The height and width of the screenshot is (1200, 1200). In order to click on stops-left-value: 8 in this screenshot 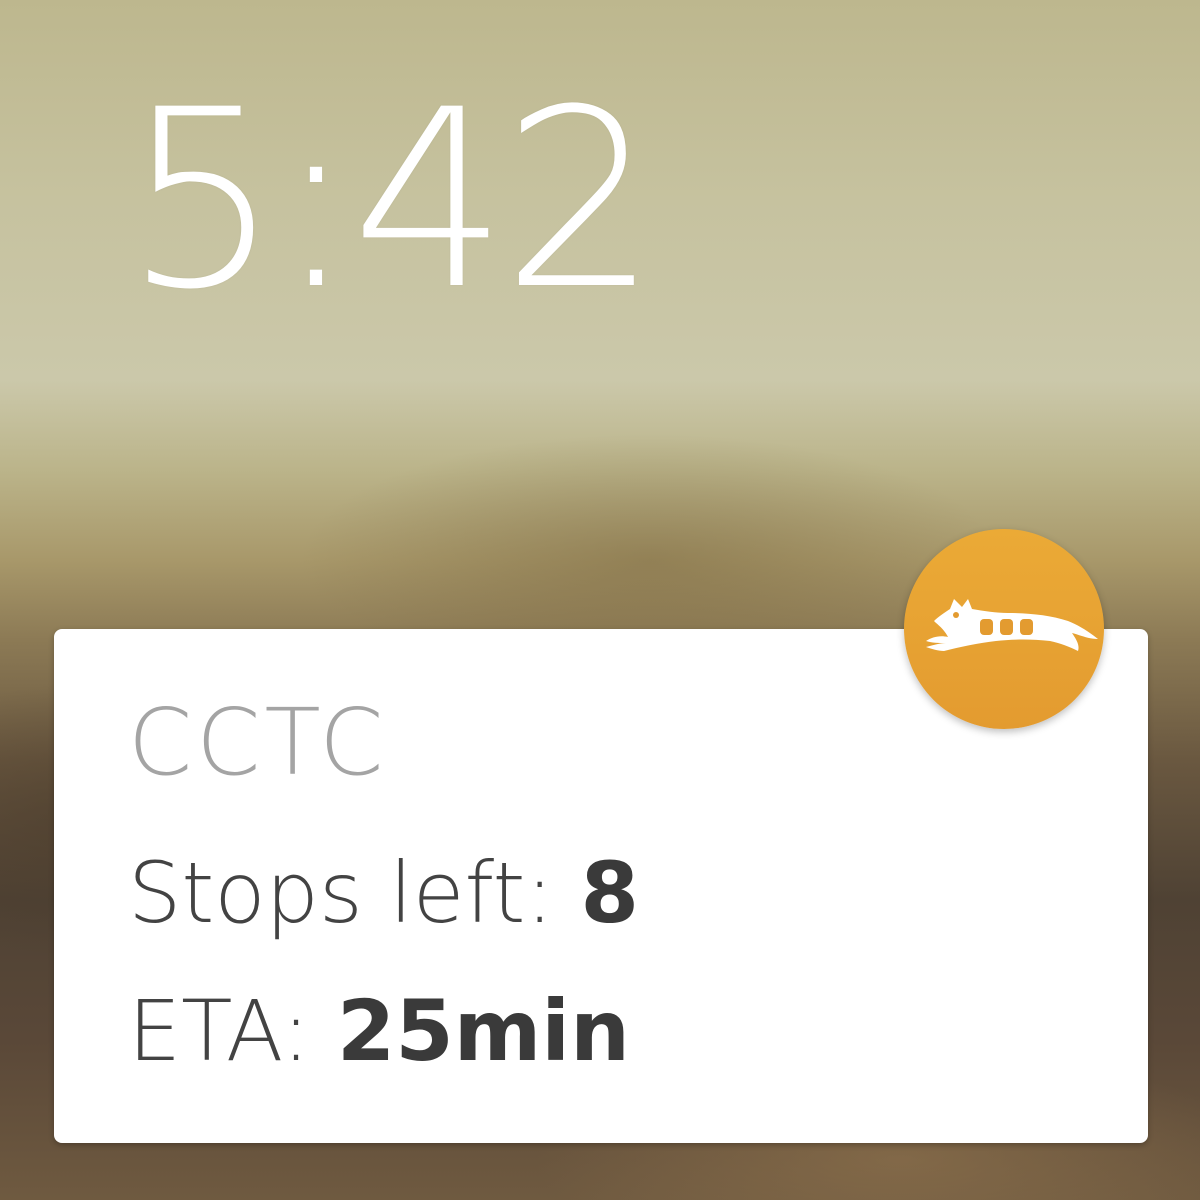, I will do `click(609, 893)`.